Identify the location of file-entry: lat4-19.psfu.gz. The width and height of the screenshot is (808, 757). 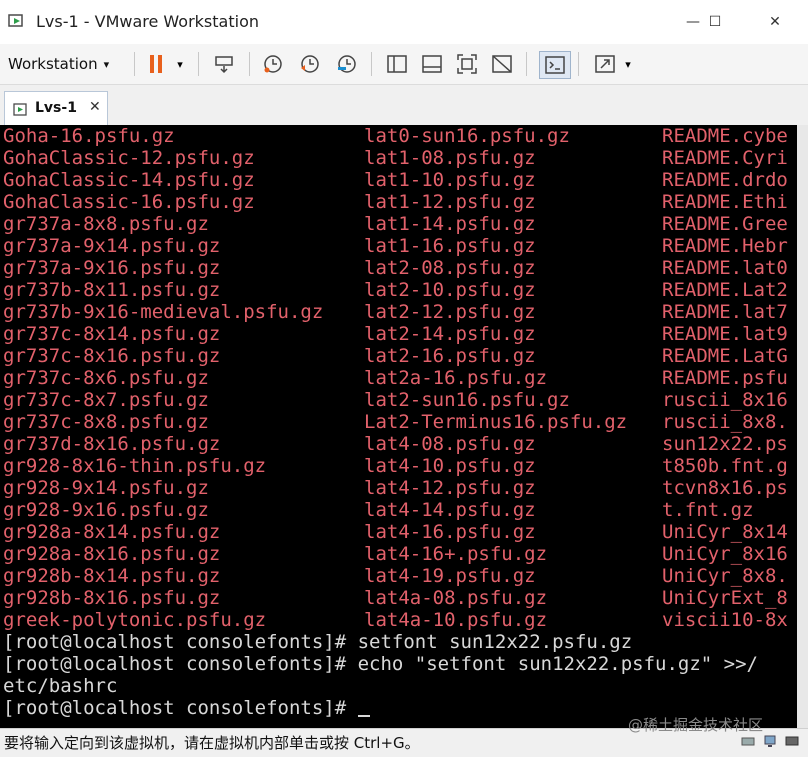
(450, 576).